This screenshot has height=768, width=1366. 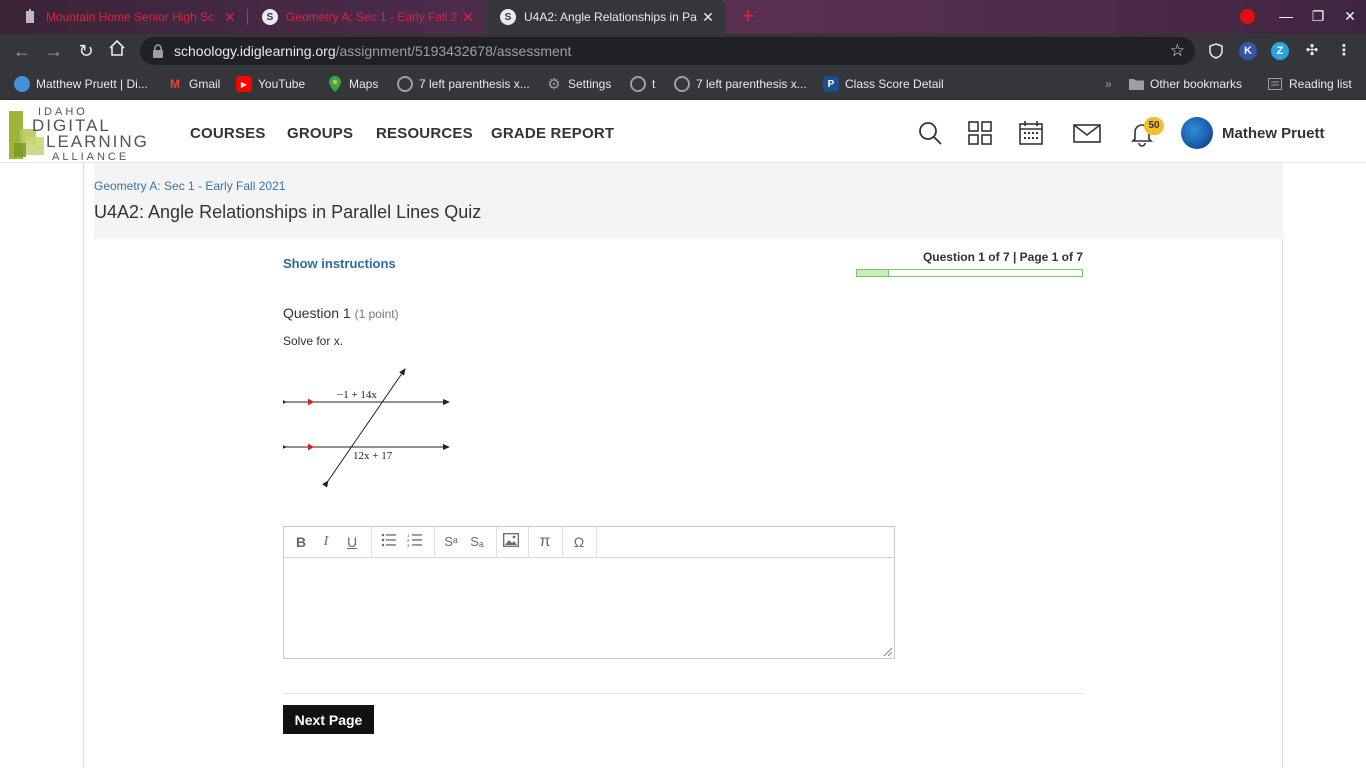 I want to click on insert-math-button: π, so click(x=545, y=542).